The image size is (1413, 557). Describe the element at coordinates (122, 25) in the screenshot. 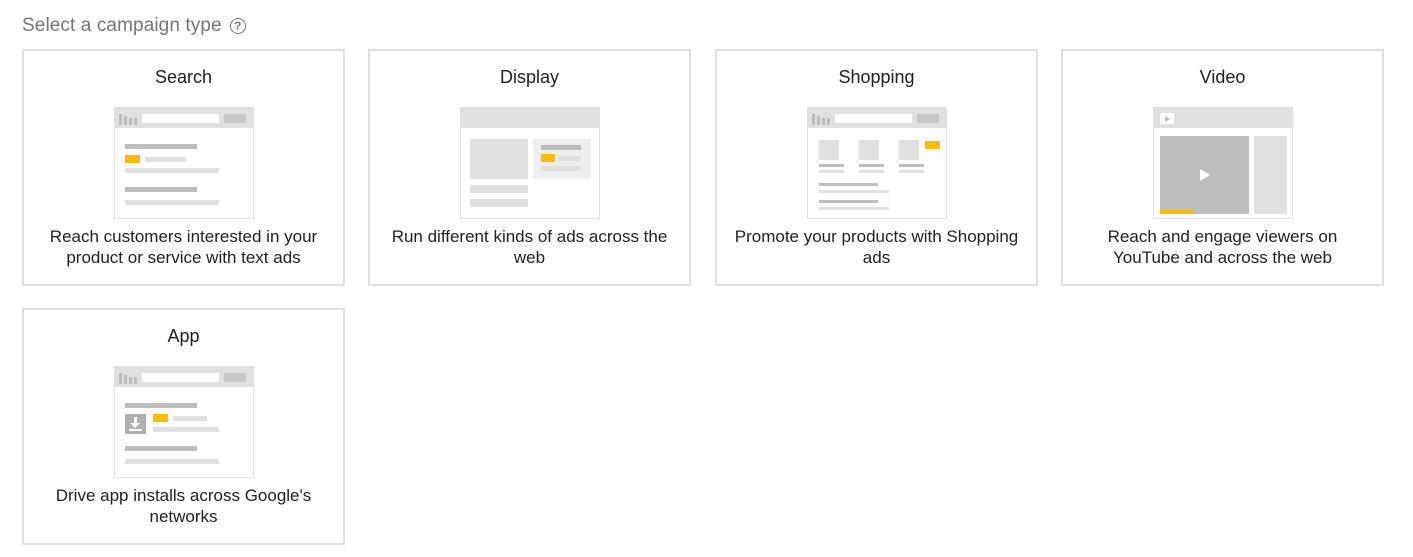

I see `section-title: Select a campaign type` at that location.